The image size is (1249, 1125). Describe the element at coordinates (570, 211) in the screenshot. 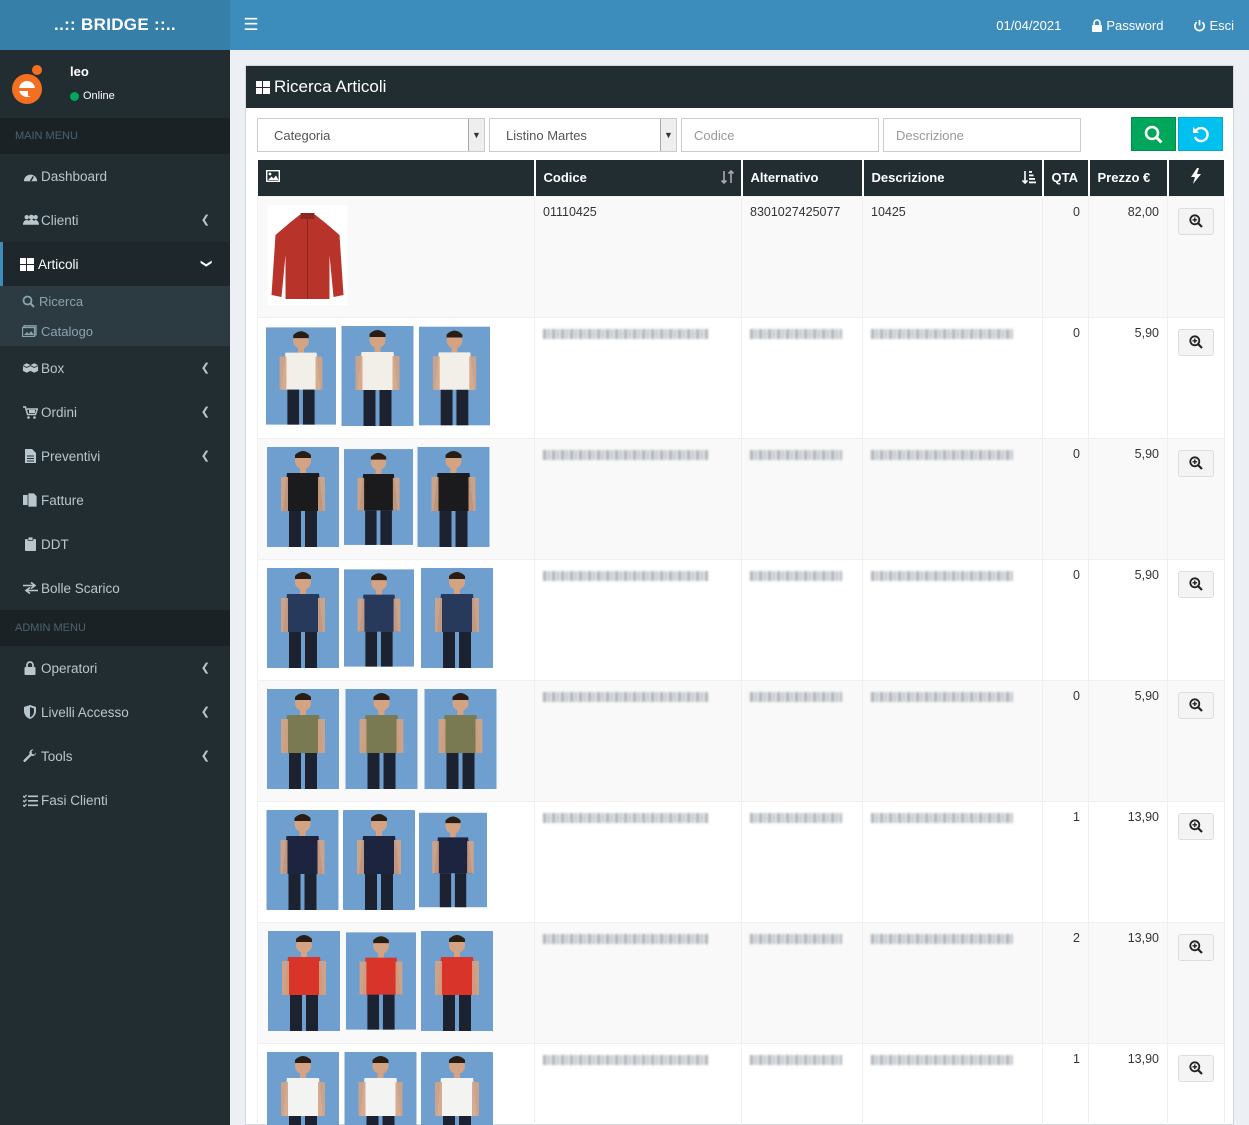

I see `codice-cell-value: 01110425` at that location.